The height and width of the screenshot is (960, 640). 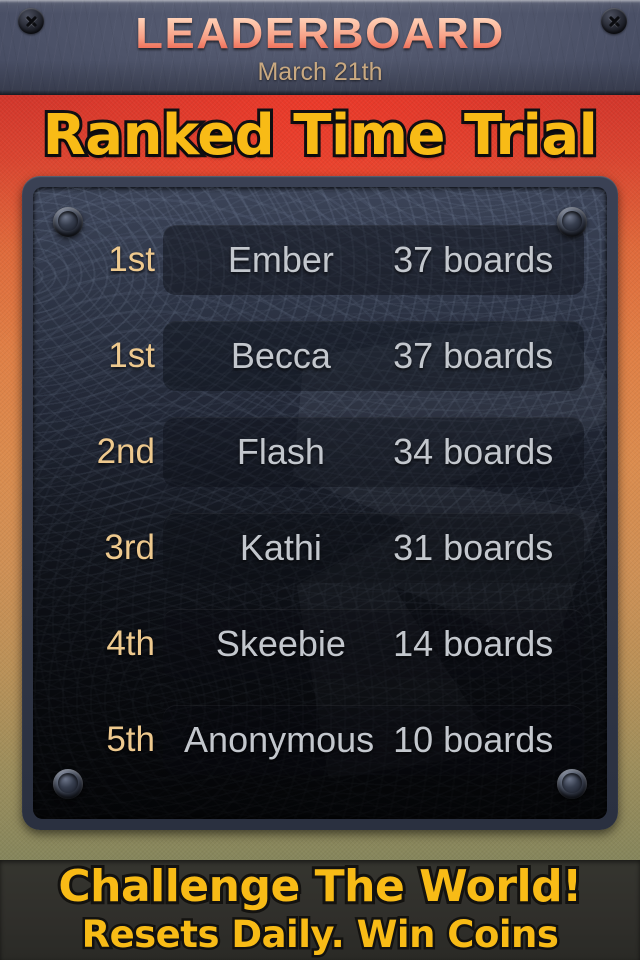 What do you see at coordinates (572, 784) in the screenshot?
I see `rivet-icon-bottom-right` at bounding box center [572, 784].